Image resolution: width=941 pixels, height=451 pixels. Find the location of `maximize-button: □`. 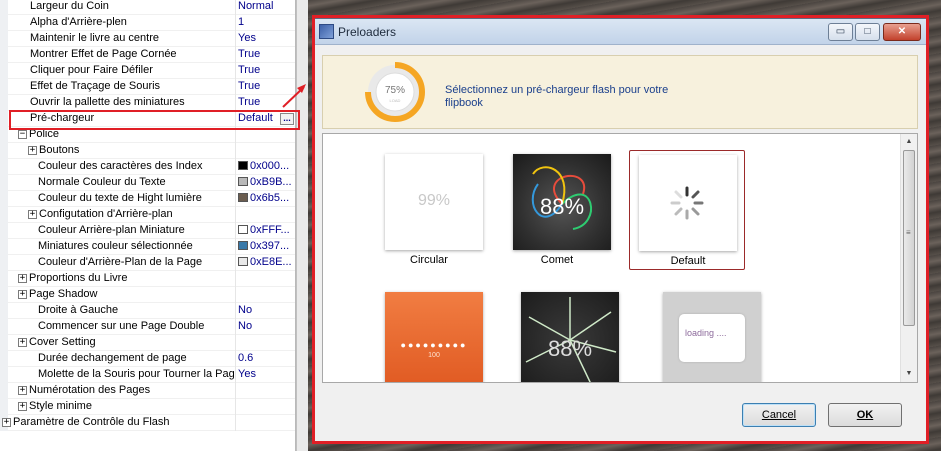

maximize-button: □ is located at coordinates (867, 32).